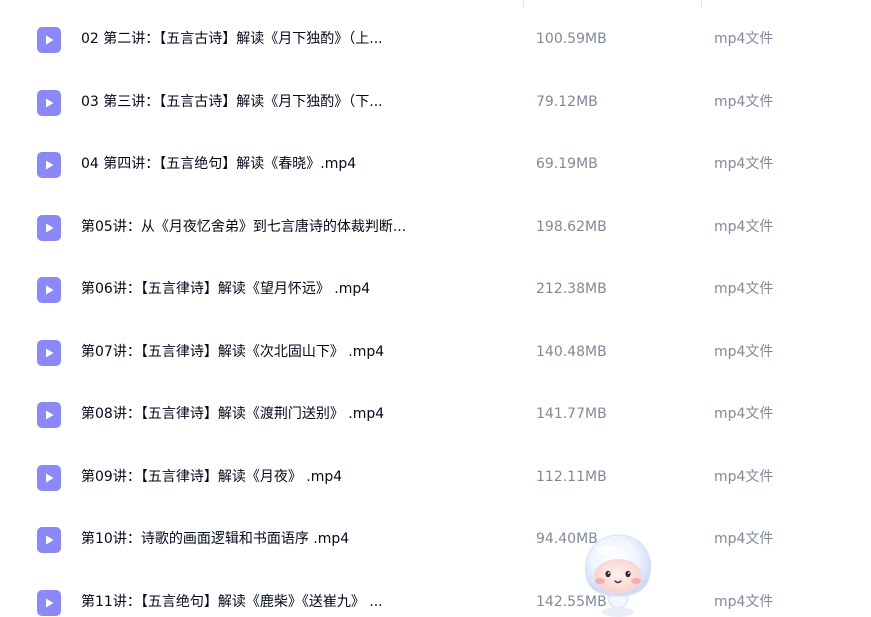 The width and height of the screenshot is (871, 617). What do you see at coordinates (291, 539) in the screenshot?
I see `file-name: 第10讲：诗歌的画面逻辑和书面语序 .mp4` at bounding box center [291, 539].